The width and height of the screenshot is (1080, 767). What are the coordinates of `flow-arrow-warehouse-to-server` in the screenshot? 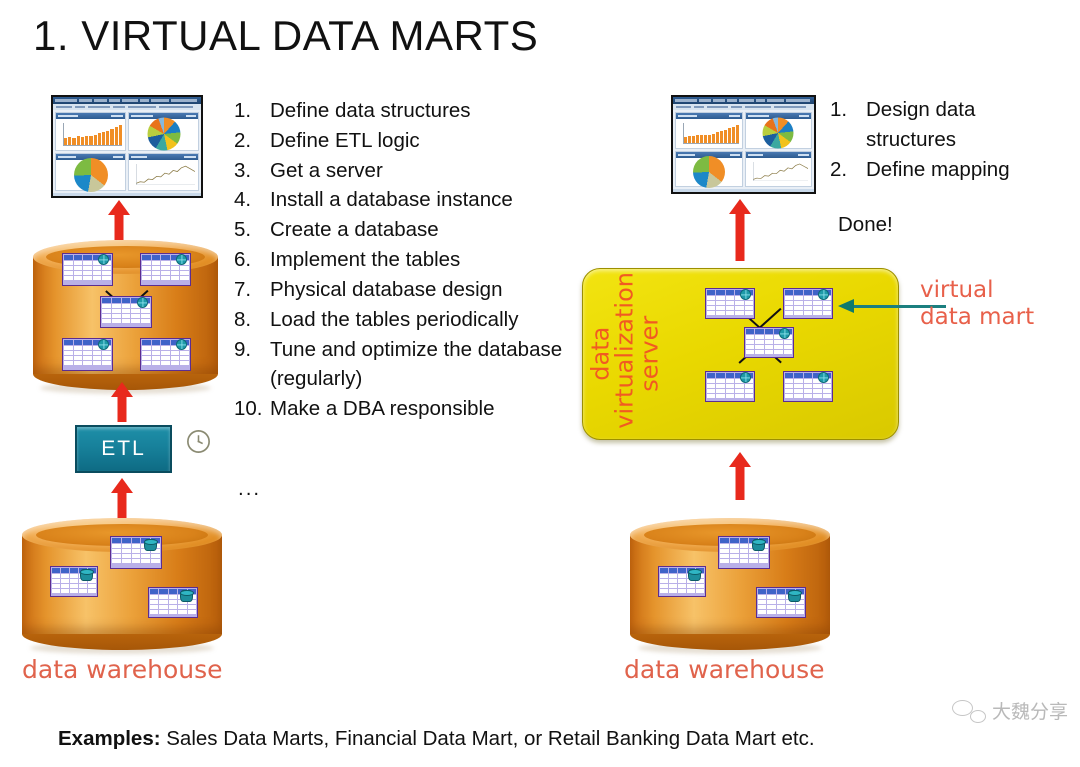 It's located at (740, 476).